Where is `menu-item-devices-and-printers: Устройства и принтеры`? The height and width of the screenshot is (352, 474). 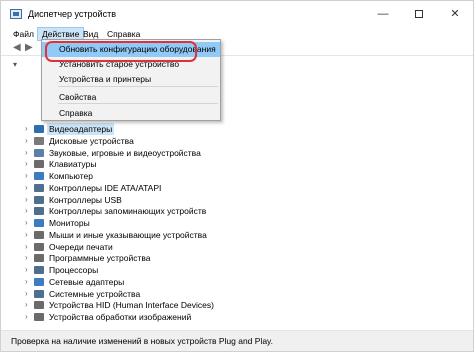
menu-item-devices-and-printers: Устройства и принтеры is located at coordinates (131, 79).